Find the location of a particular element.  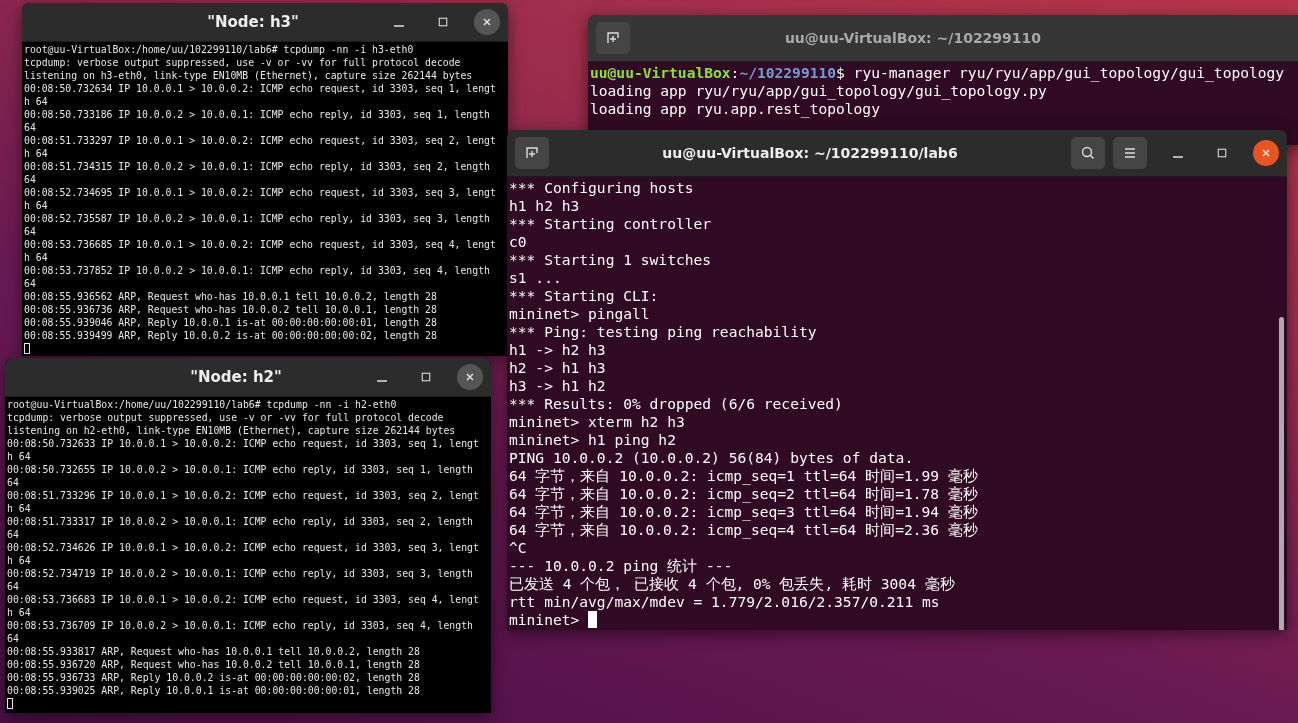

terminal-line: 00:08:52.735587 IP 10.0.0.2 > 10.0.0.1: ICMP echo reply, id 3303, seq 3, length is located at coordinates (257, 218).